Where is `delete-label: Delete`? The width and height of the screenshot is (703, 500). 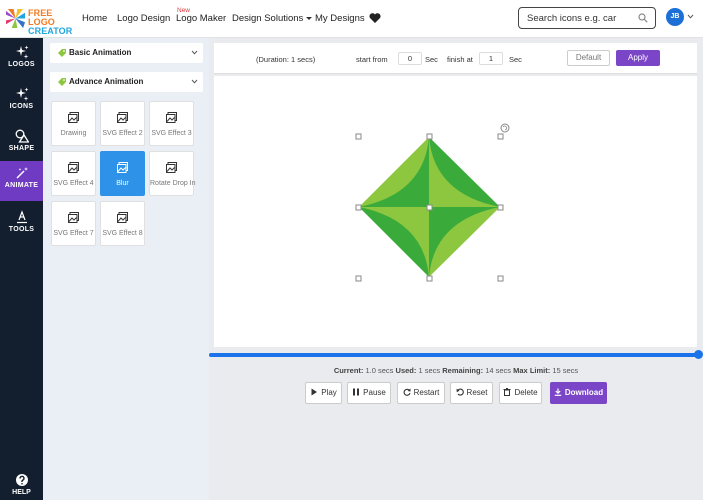 delete-label: Delete is located at coordinates (526, 392).